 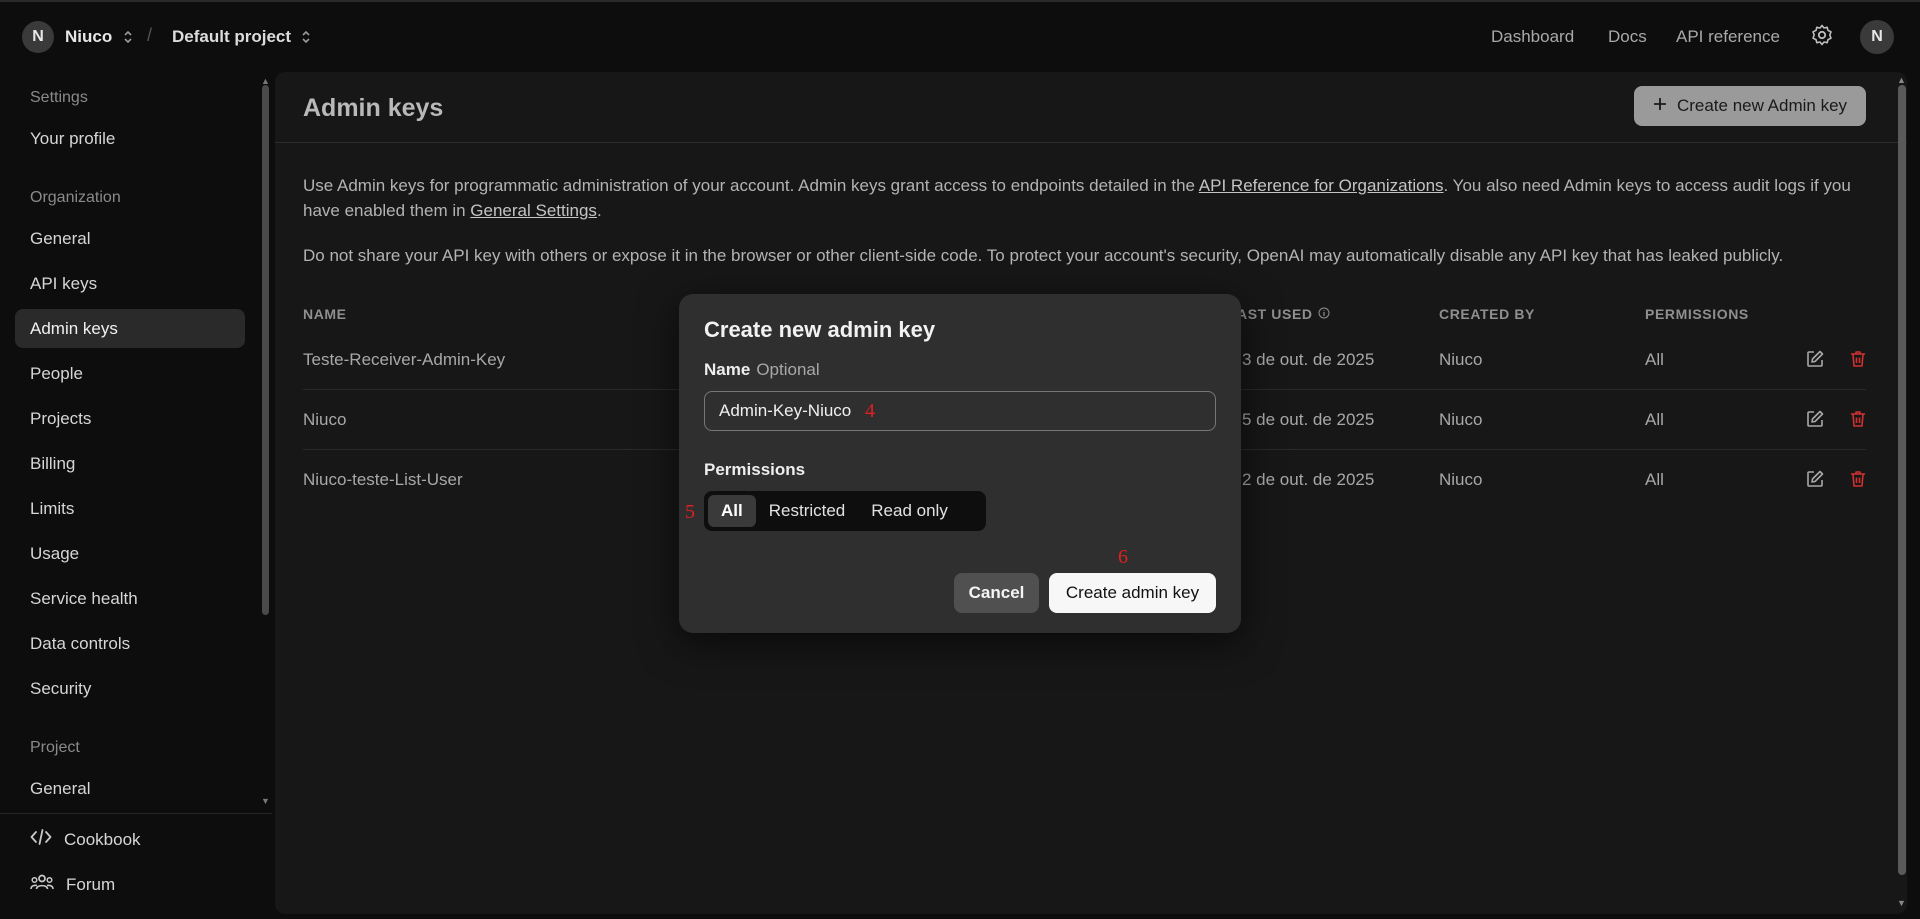 What do you see at coordinates (38, 37) in the screenshot?
I see `org-avatar: N` at bounding box center [38, 37].